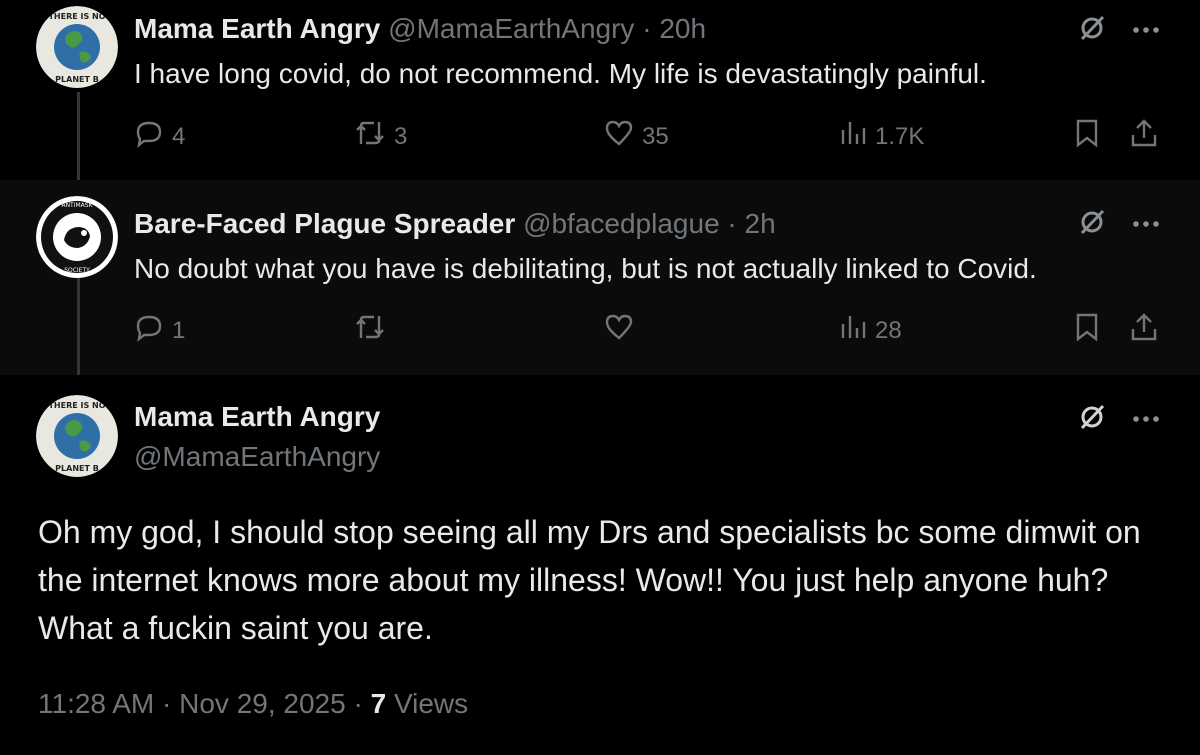 Image resolution: width=1200 pixels, height=755 pixels. I want to click on tweet-header: Mama Earth Angry @MamaEarthAngry · 20h, so click(420, 29).